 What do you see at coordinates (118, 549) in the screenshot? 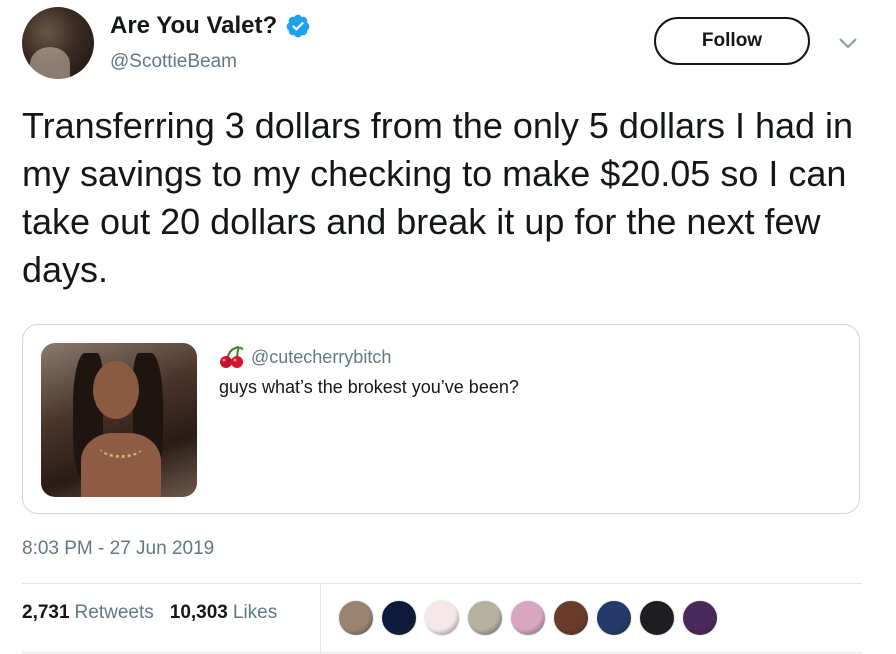
I see `tweet-timestamp: 8:03 PM - 27 Jun 2019` at bounding box center [118, 549].